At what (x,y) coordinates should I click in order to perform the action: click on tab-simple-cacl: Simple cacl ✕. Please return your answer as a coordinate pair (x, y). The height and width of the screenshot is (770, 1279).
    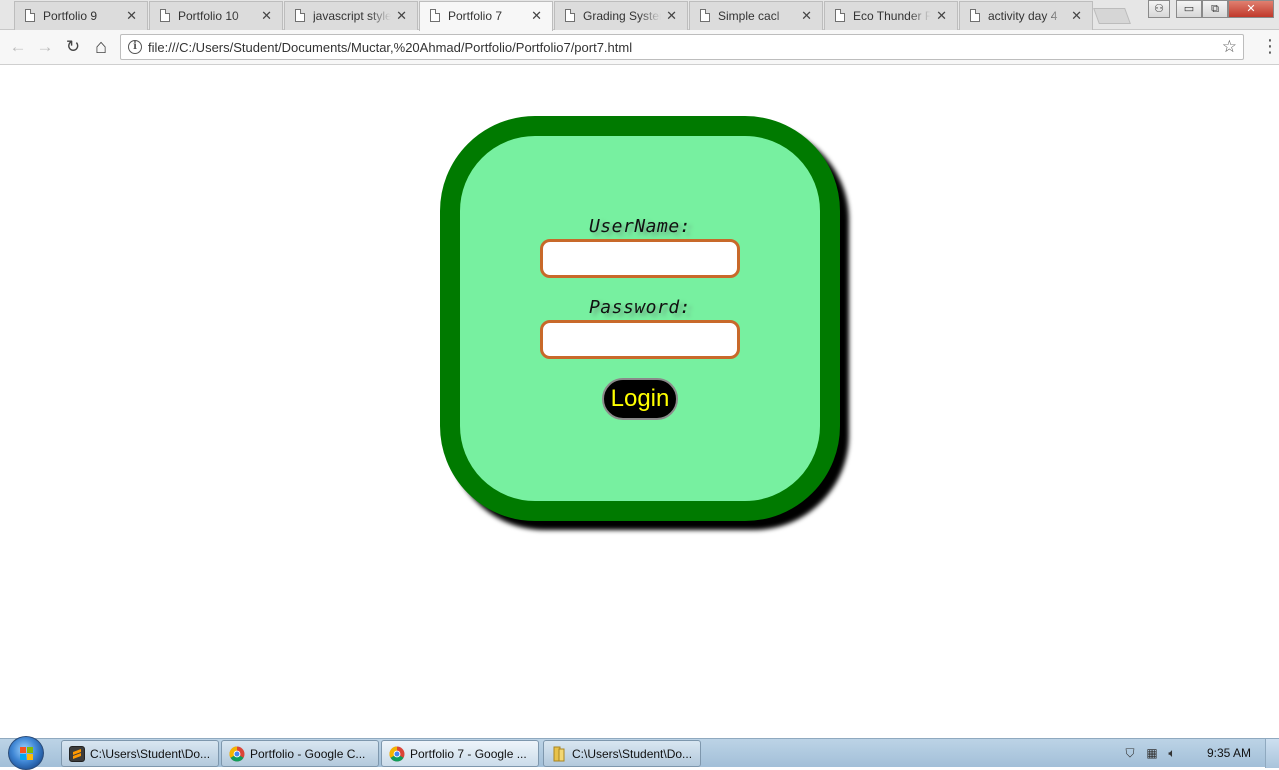
    Looking at the image, I should click on (756, 15).